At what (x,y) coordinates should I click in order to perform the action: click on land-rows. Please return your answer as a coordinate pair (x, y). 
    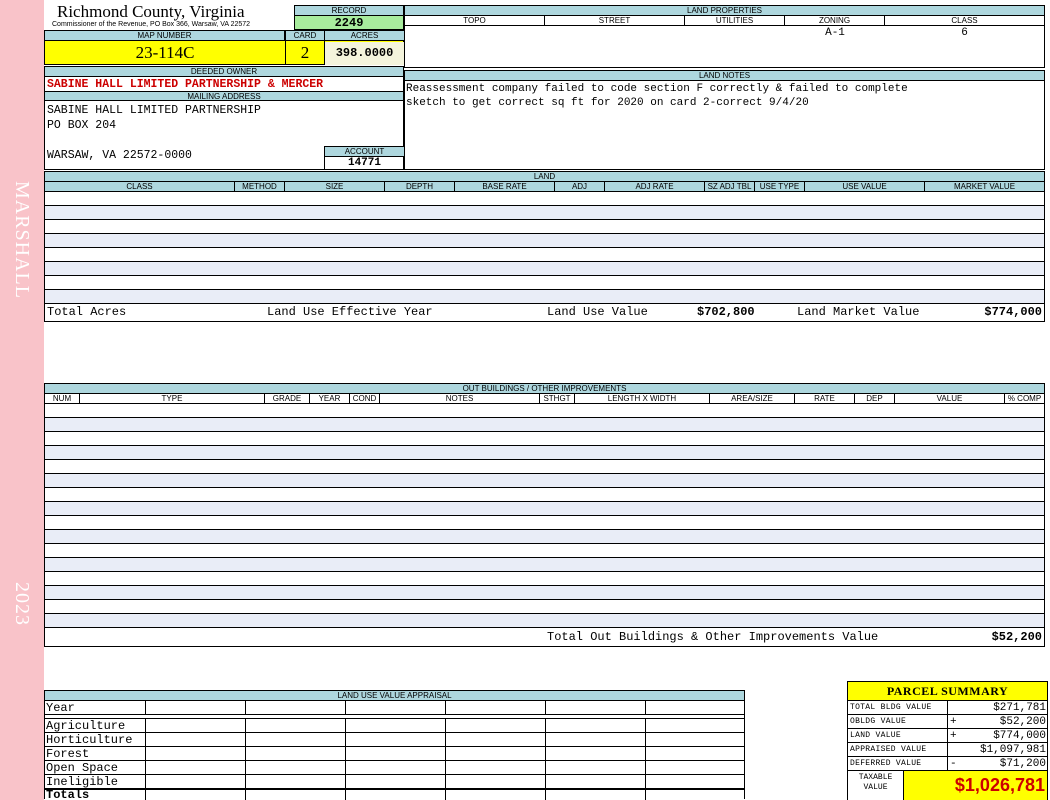
    Looking at the image, I should click on (544, 248).